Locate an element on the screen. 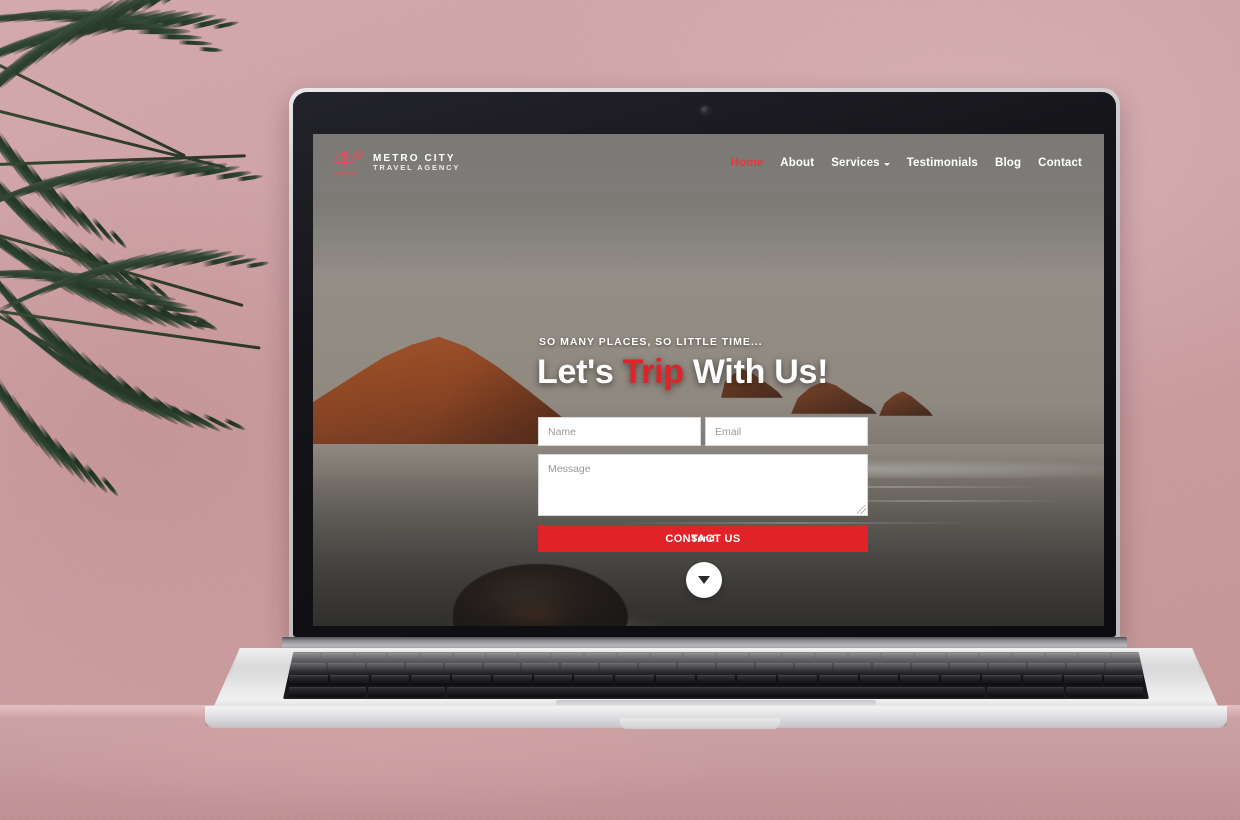 The image size is (1240, 820). laptop-front-notch is located at coordinates (700, 723).